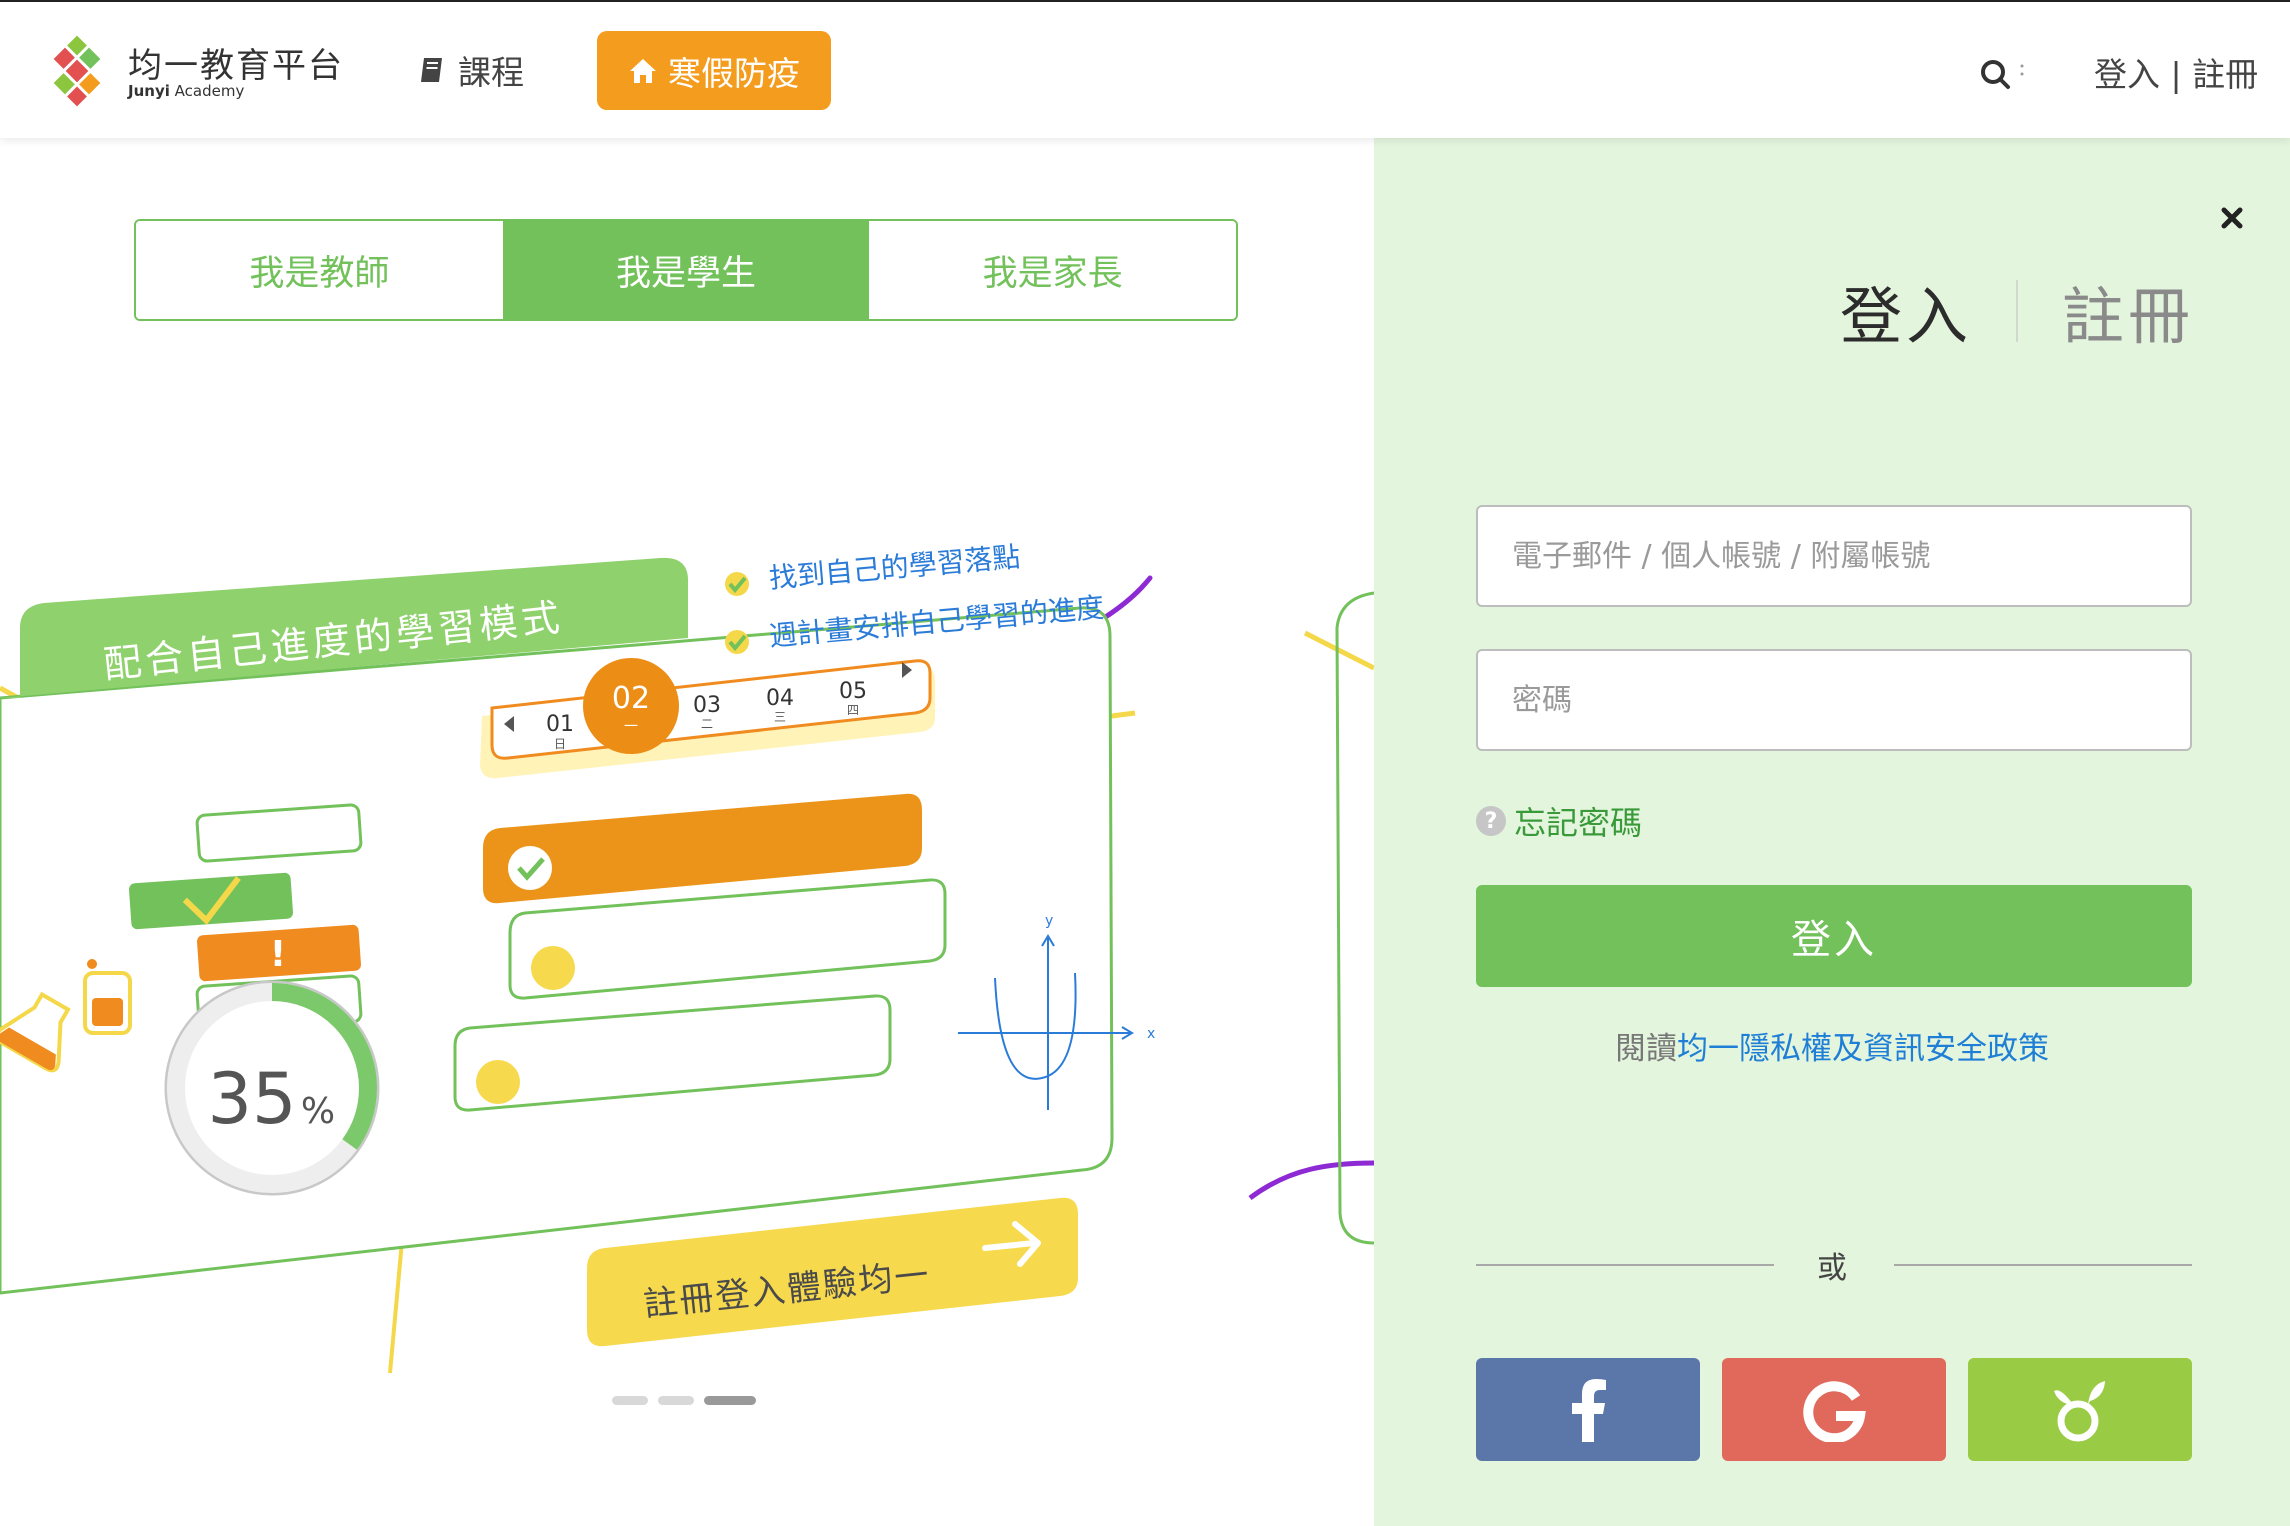  I want to click on close-icon, so click(2232, 218).